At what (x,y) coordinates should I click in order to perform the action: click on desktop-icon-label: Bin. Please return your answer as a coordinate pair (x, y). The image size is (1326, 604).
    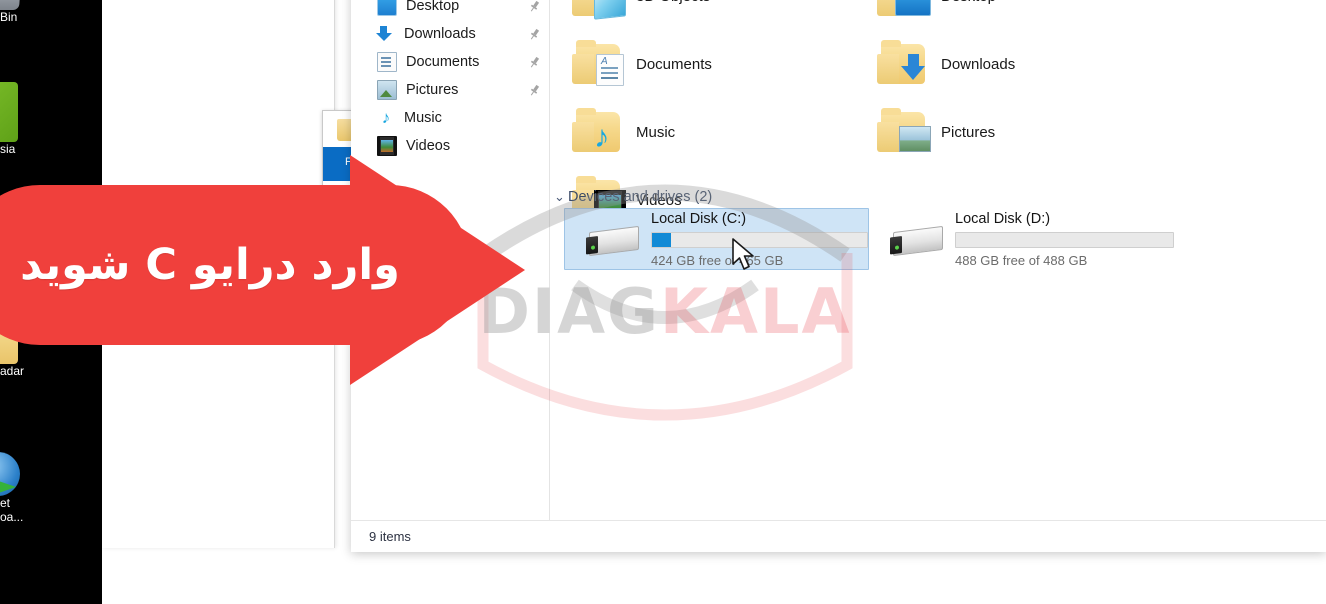
    Looking at the image, I should click on (9, 17).